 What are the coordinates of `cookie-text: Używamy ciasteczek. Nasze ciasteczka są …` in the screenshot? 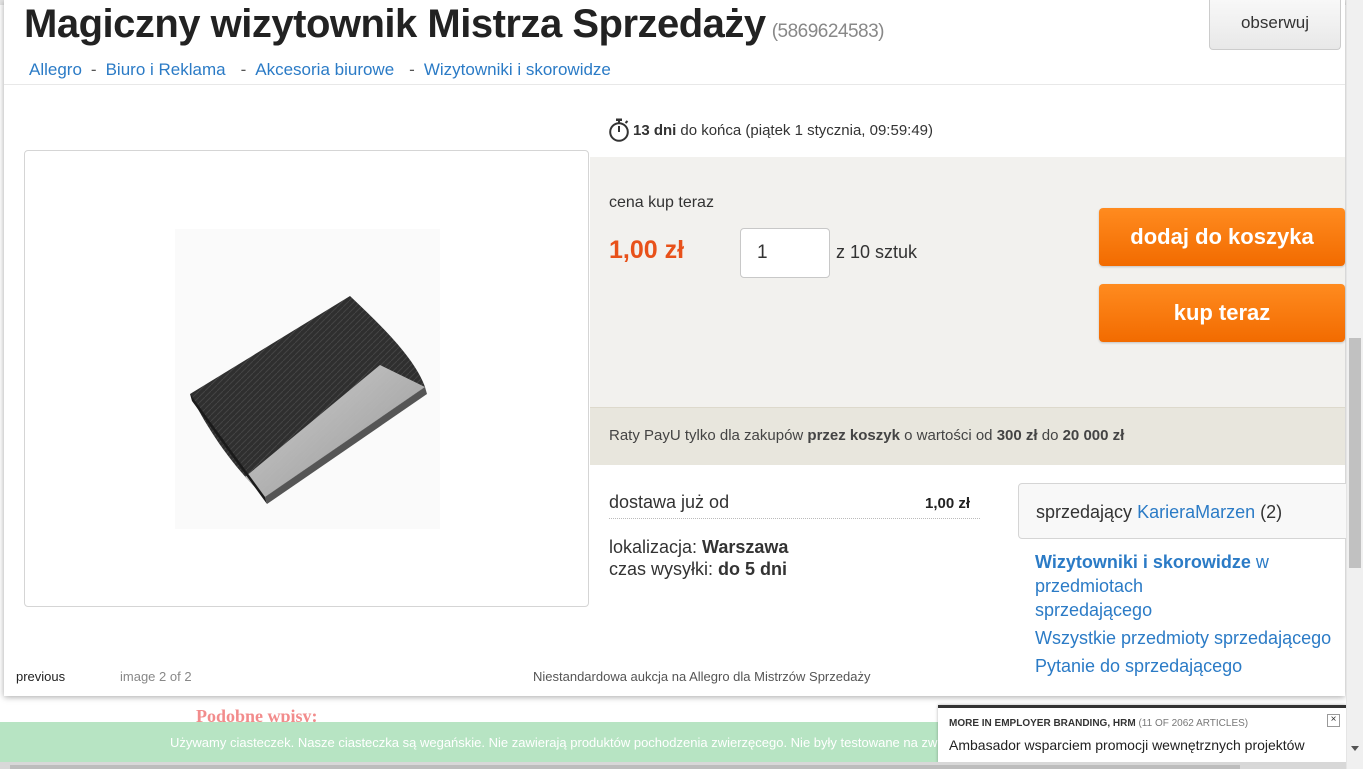 It's located at (582, 742).